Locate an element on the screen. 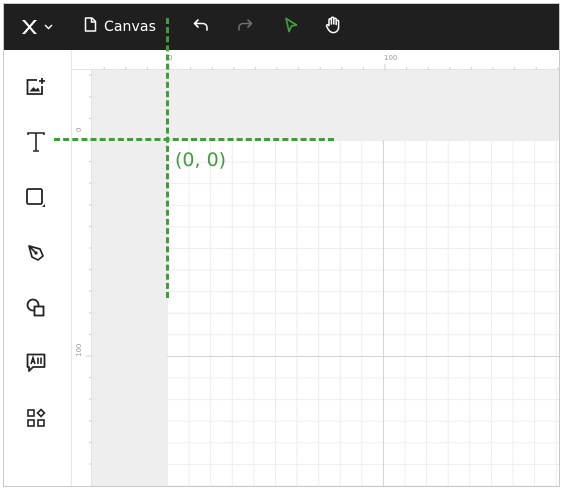 The height and width of the screenshot is (490, 564). undo-button is located at coordinates (201, 27).